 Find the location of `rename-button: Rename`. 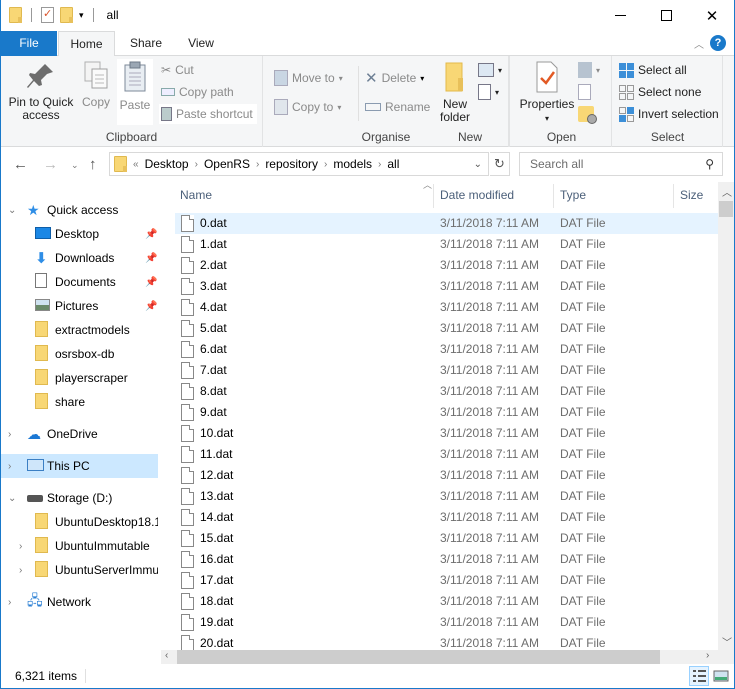

rename-button: Rename is located at coordinates (397, 107).